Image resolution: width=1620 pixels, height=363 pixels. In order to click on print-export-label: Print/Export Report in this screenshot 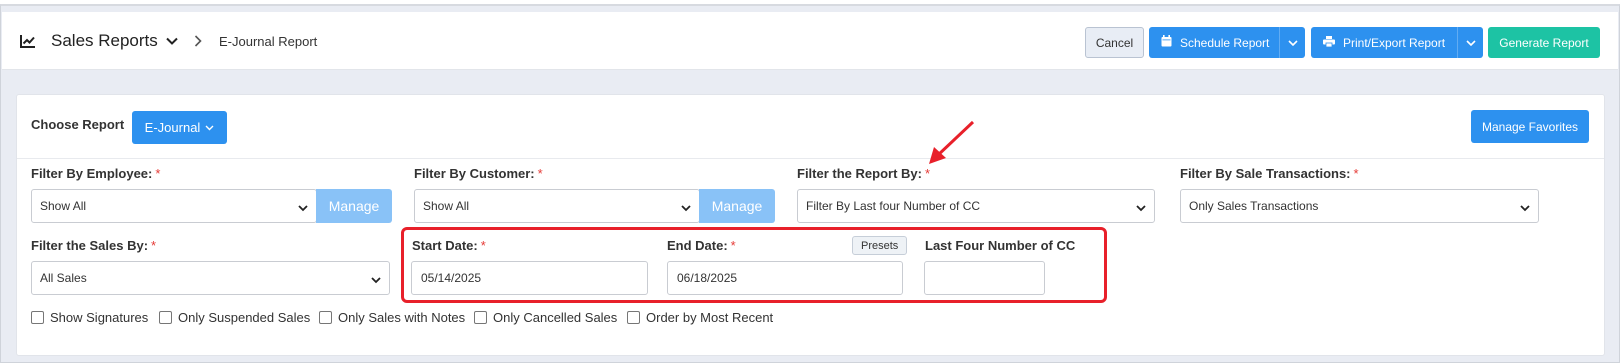, I will do `click(1394, 42)`.